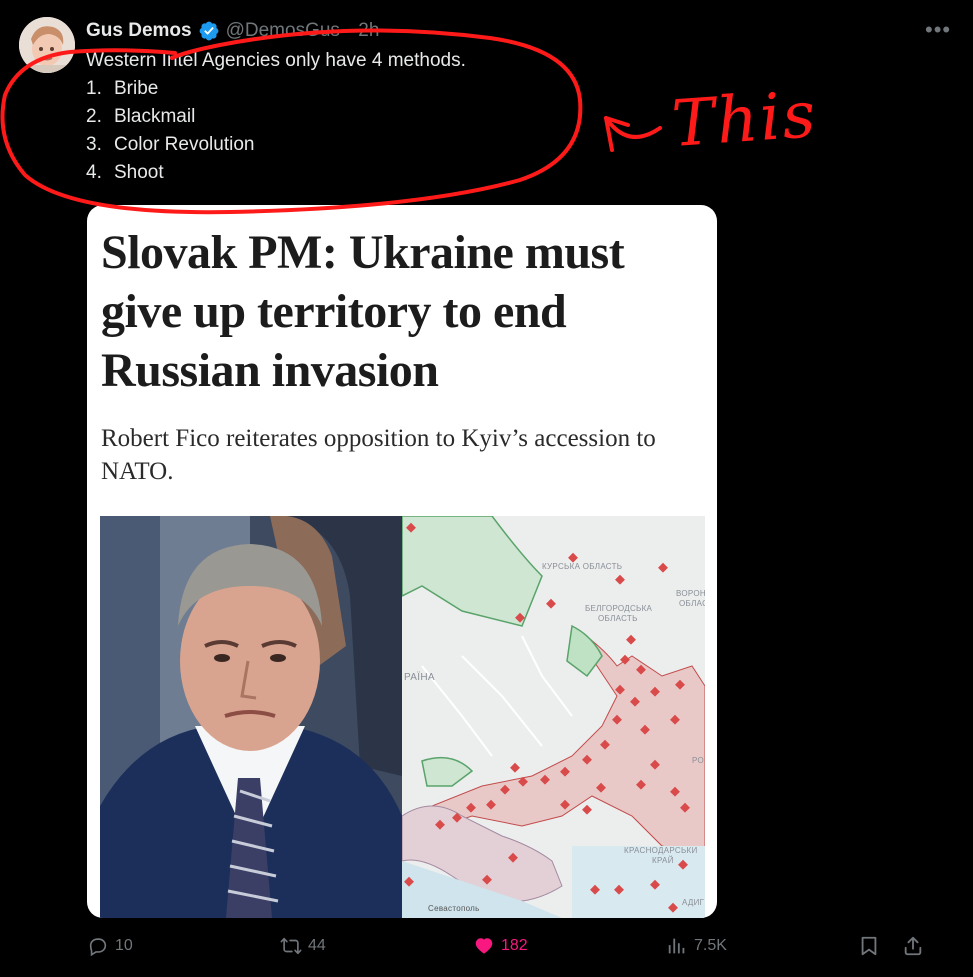 This screenshot has width=973, height=977. Describe the element at coordinates (692, 603) in the screenshot. I see `map-label: ОБЛАС` at that location.